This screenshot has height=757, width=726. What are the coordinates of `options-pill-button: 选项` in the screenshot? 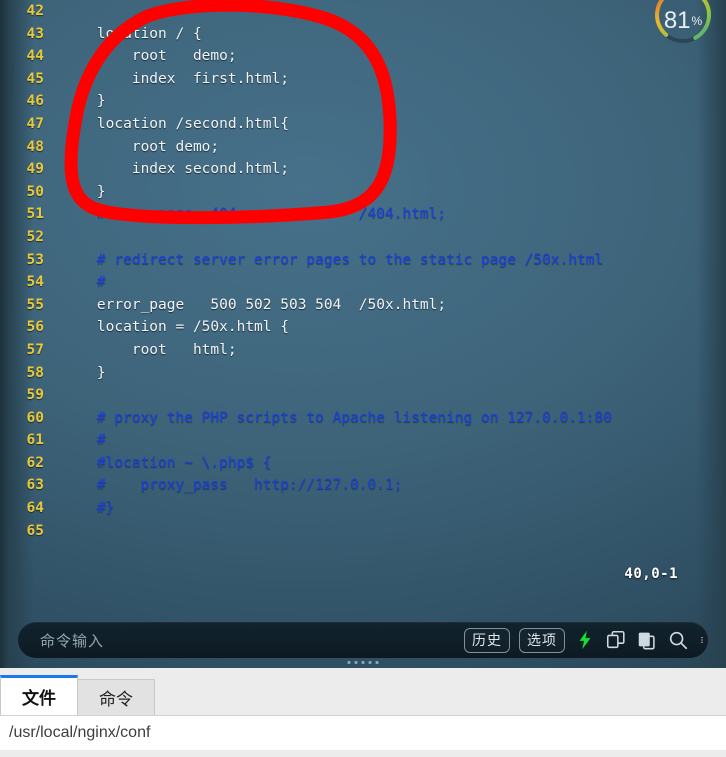 It's located at (542, 640).